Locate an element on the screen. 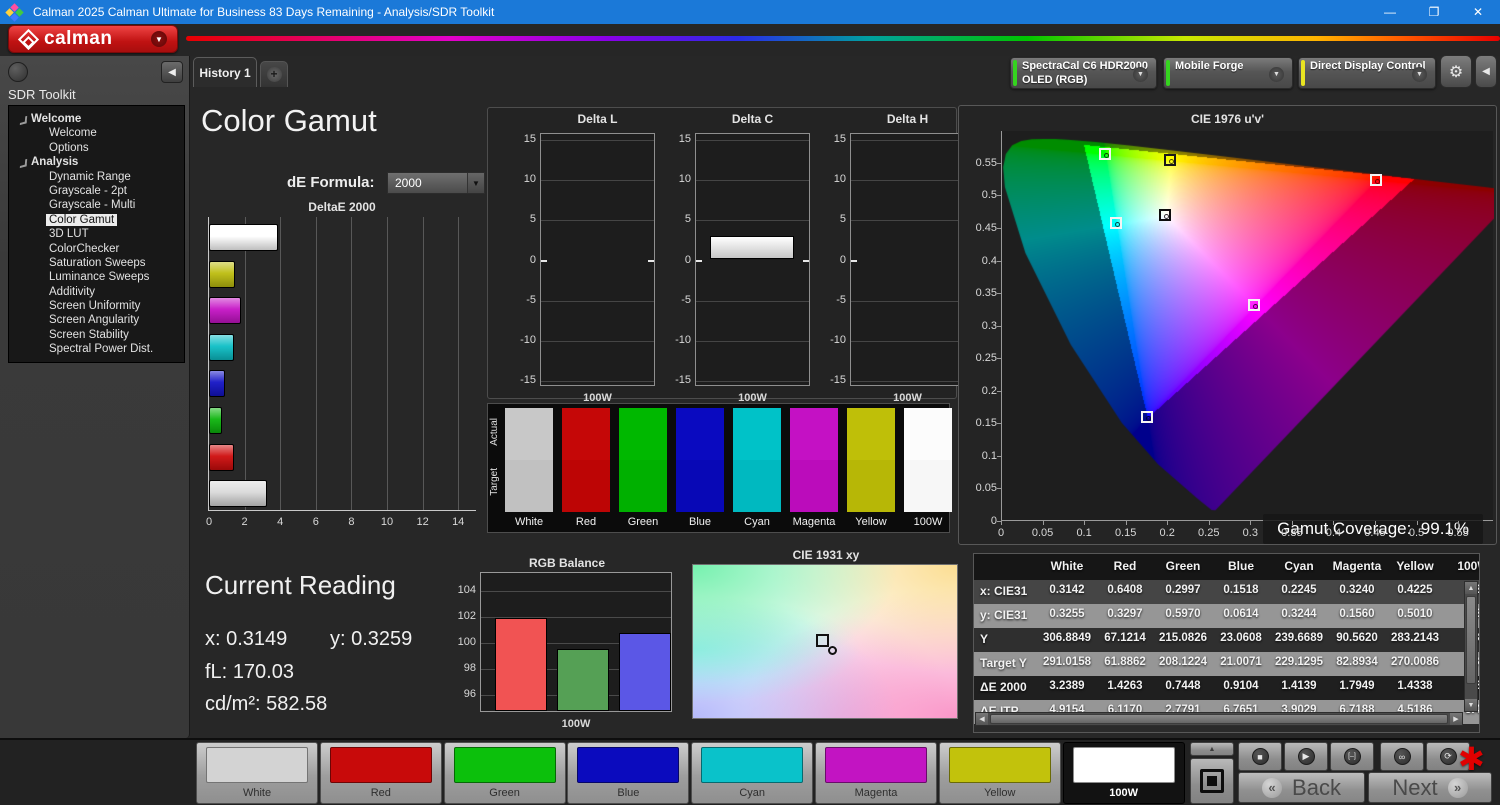 The image size is (1500, 805). scroll-right-arrow-icon: ▶ is located at coordinates (1456, 719).